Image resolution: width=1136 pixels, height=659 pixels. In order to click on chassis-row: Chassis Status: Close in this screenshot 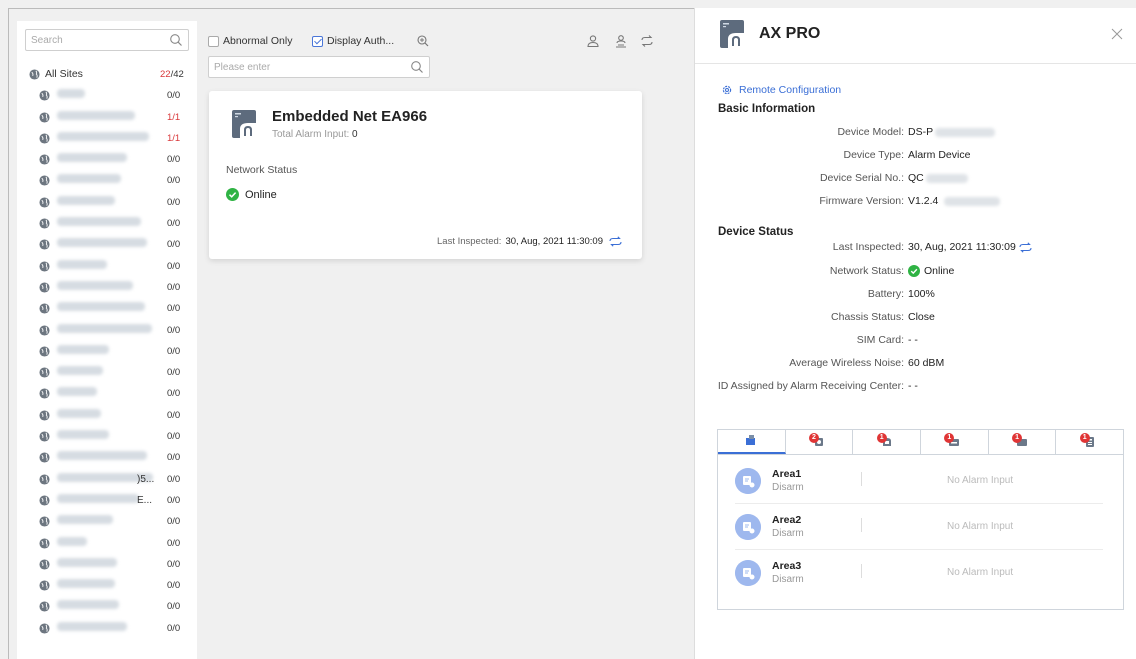, I will do `click(915, 318)`.